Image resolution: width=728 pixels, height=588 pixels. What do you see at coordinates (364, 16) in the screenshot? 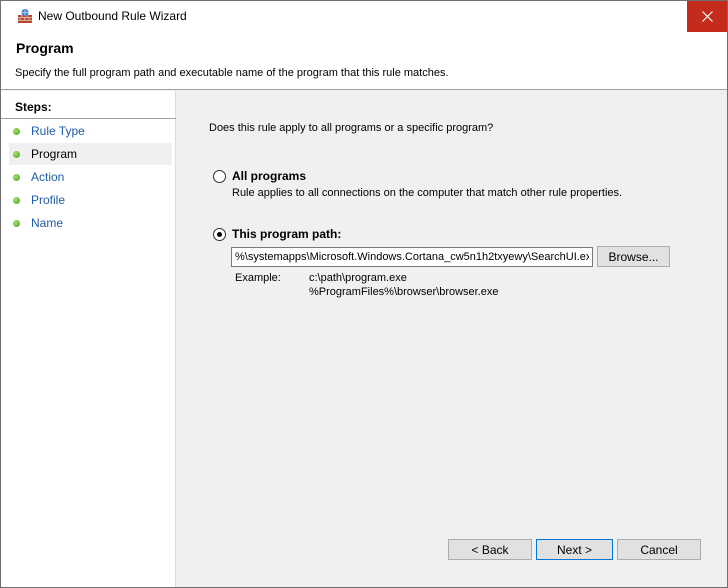
I see `title-bar: New Outbound Rule Wizard` at bounding box center [364, 16].